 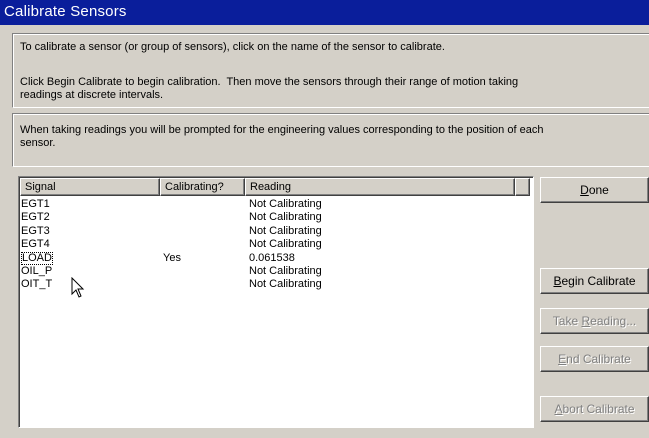 I want to click on column-header-filler, so click(x=522, y=187).